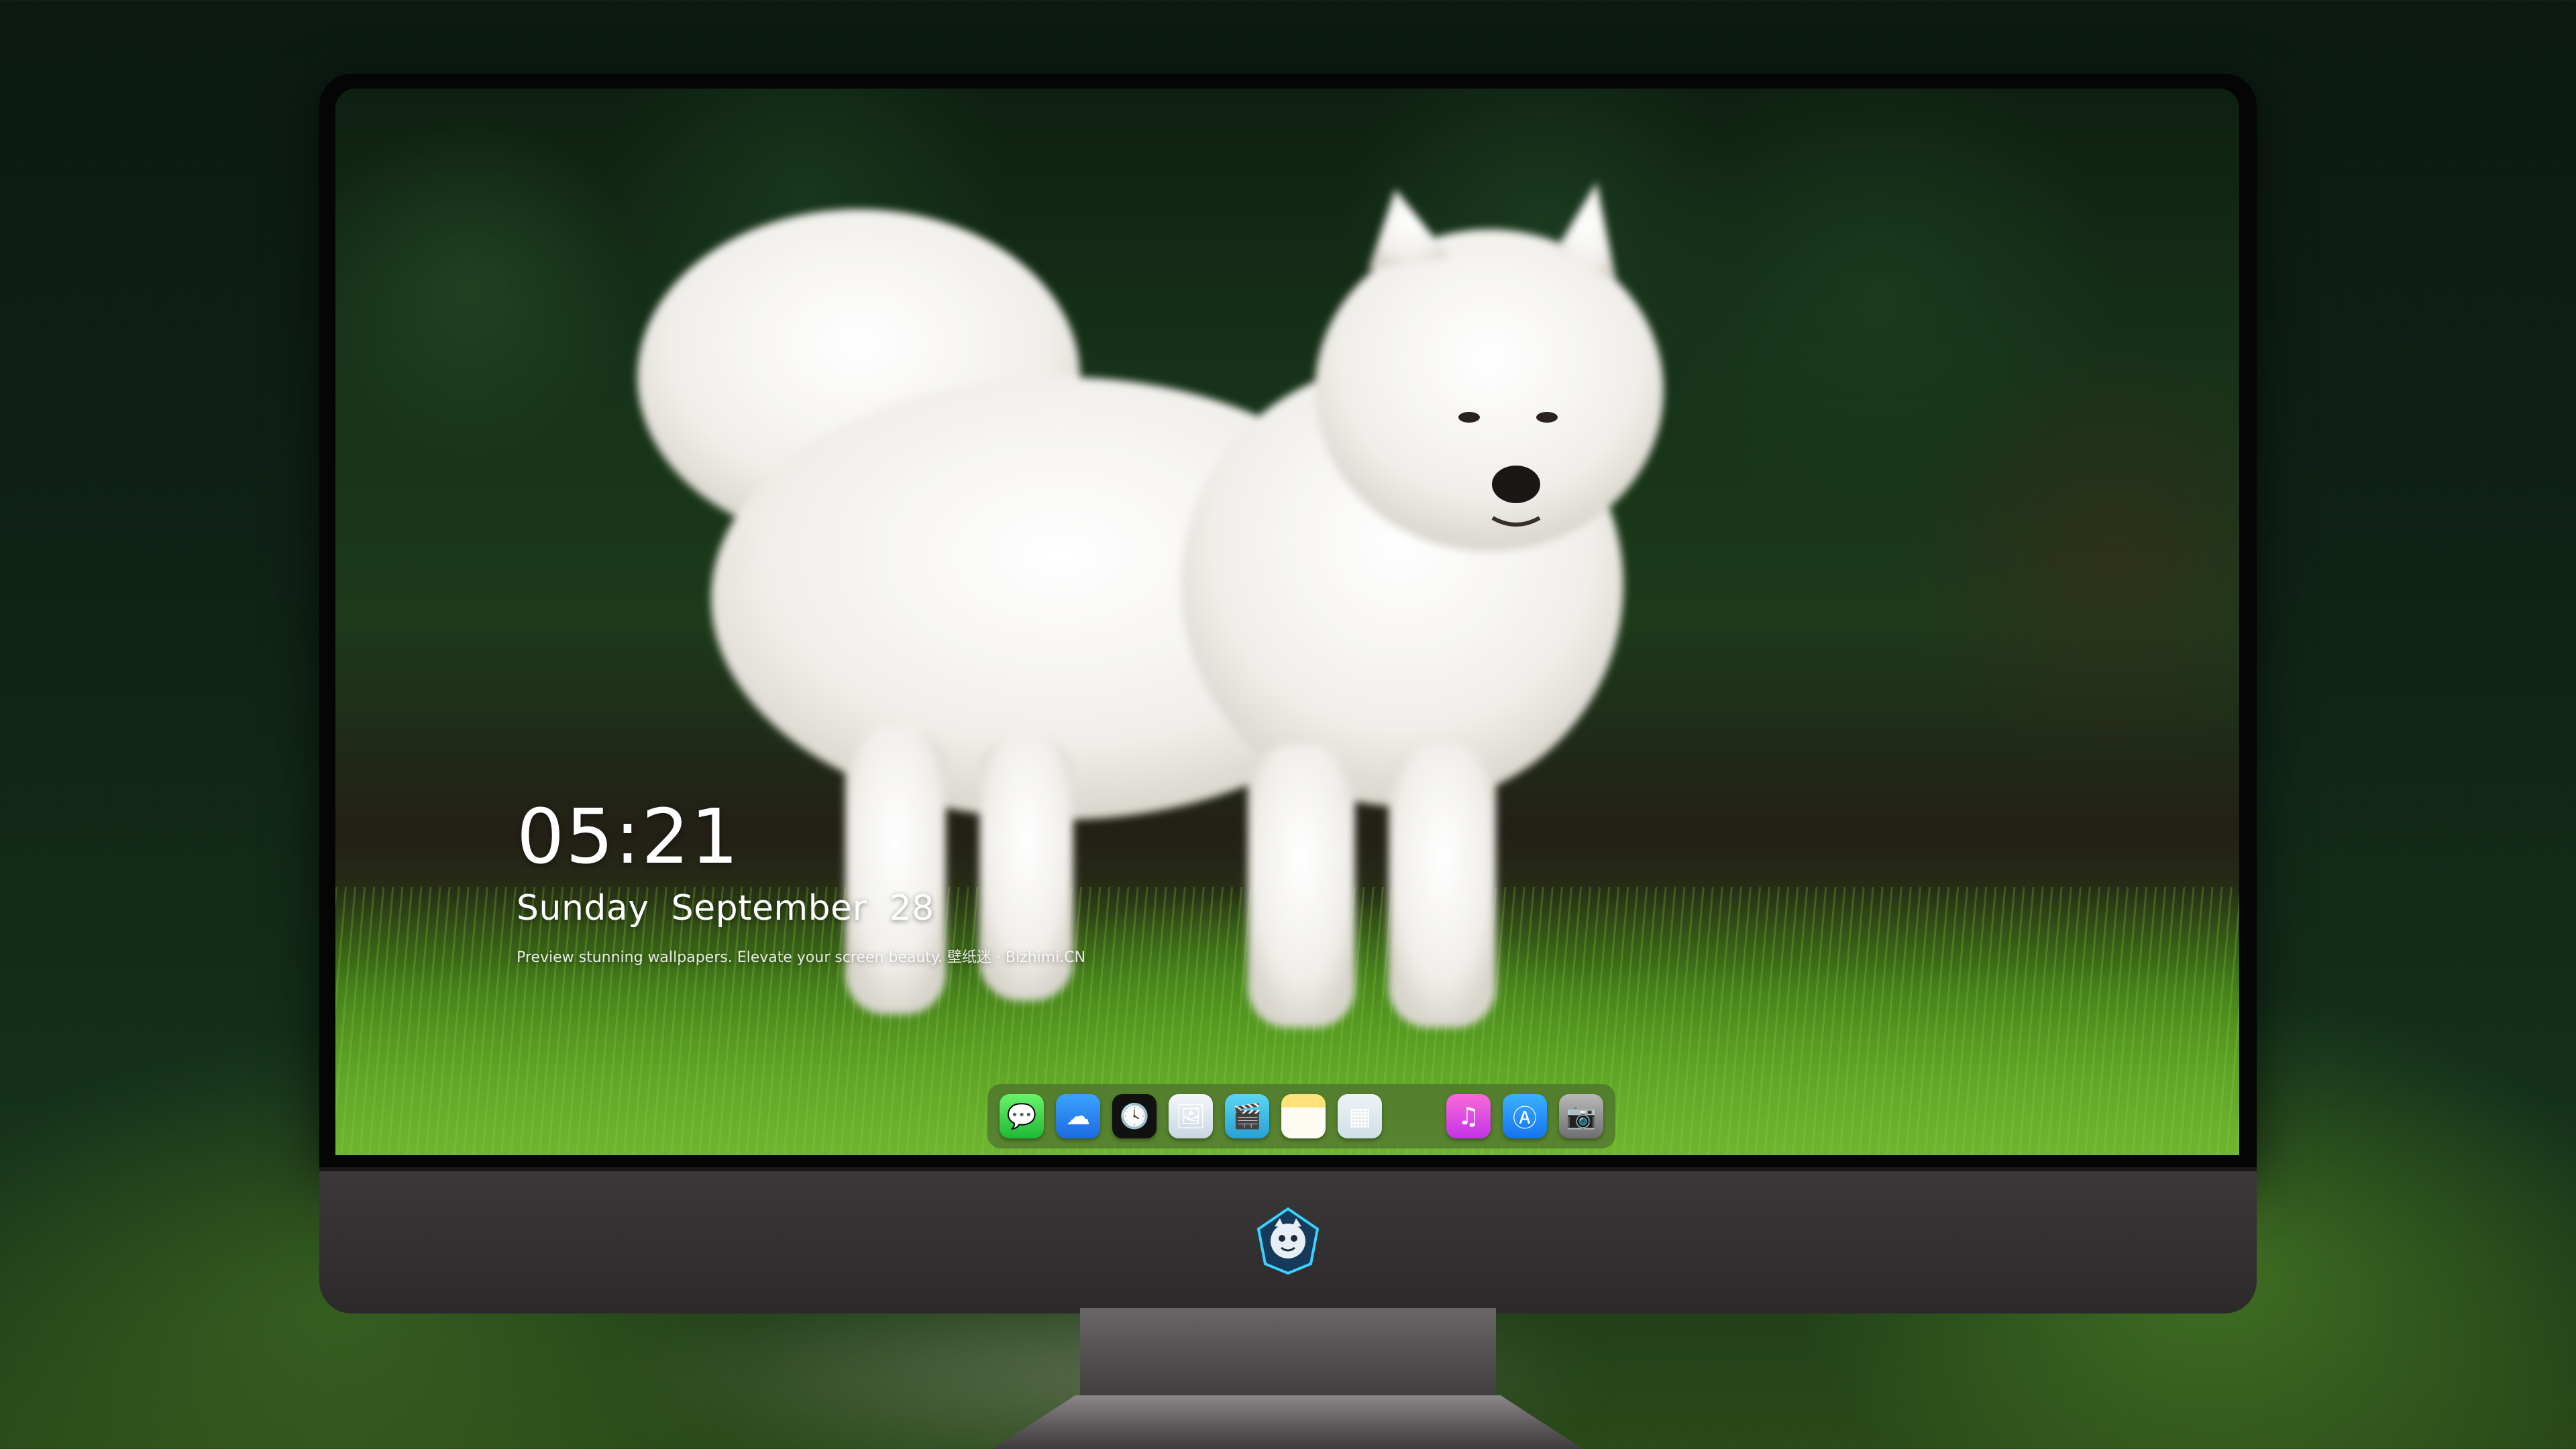 The width and height of the screenshot is (2576, 1449). What do you see at coordinates (1360, 1116) in the screenshot?
I see `photos-icon: ▦` at bounding box center [1360, 1116].